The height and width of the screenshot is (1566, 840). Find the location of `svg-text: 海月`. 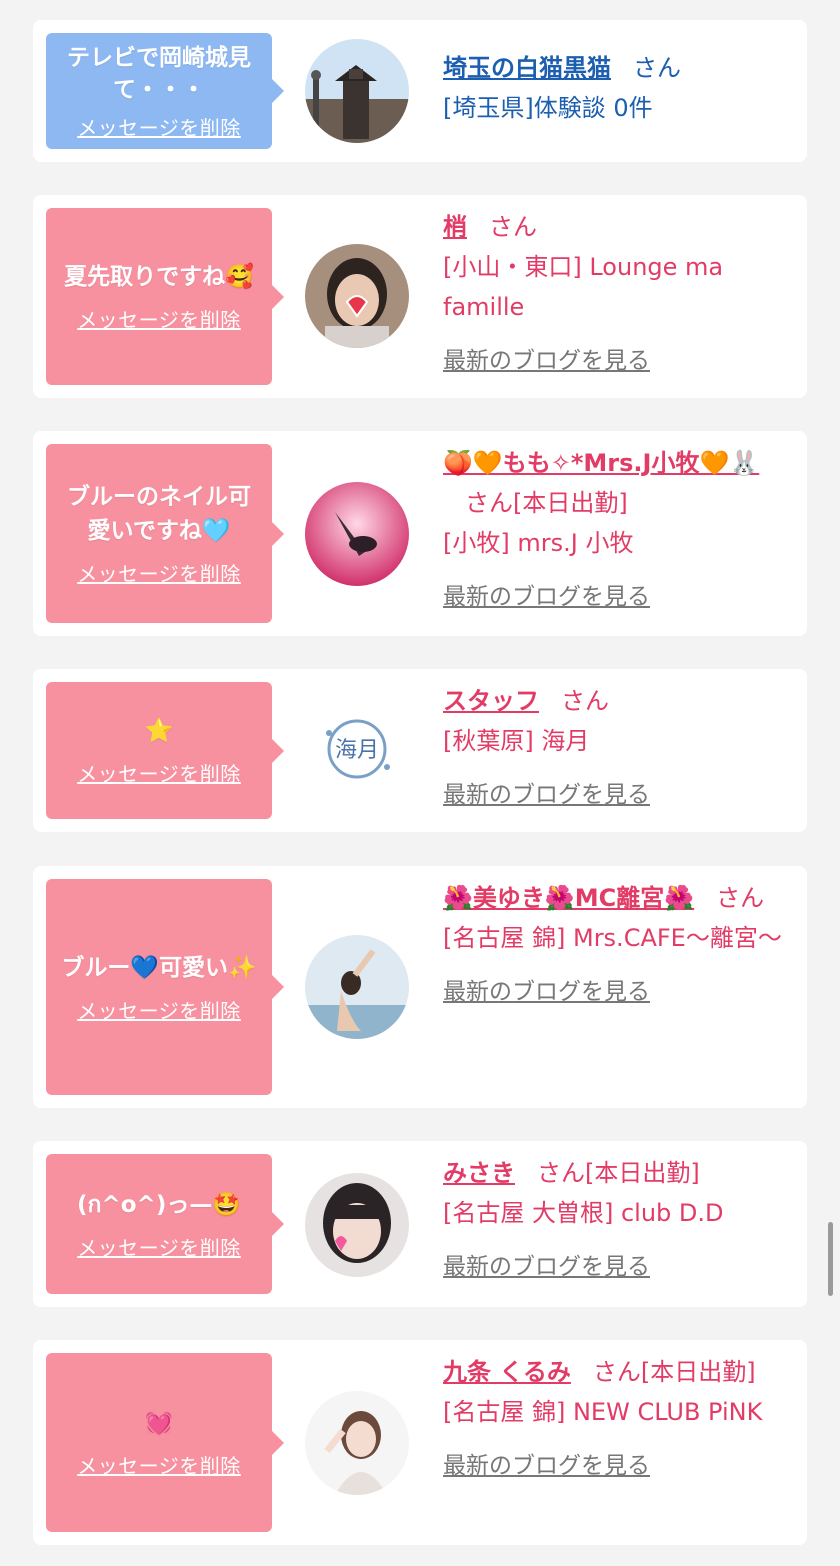

svg-text: 海月 is located at coordinates (357, 750).